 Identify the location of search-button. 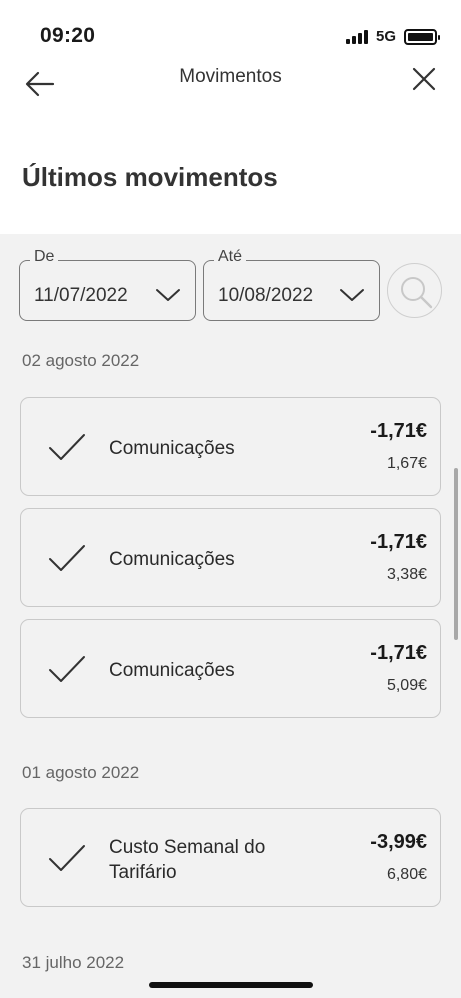
(414, 290).